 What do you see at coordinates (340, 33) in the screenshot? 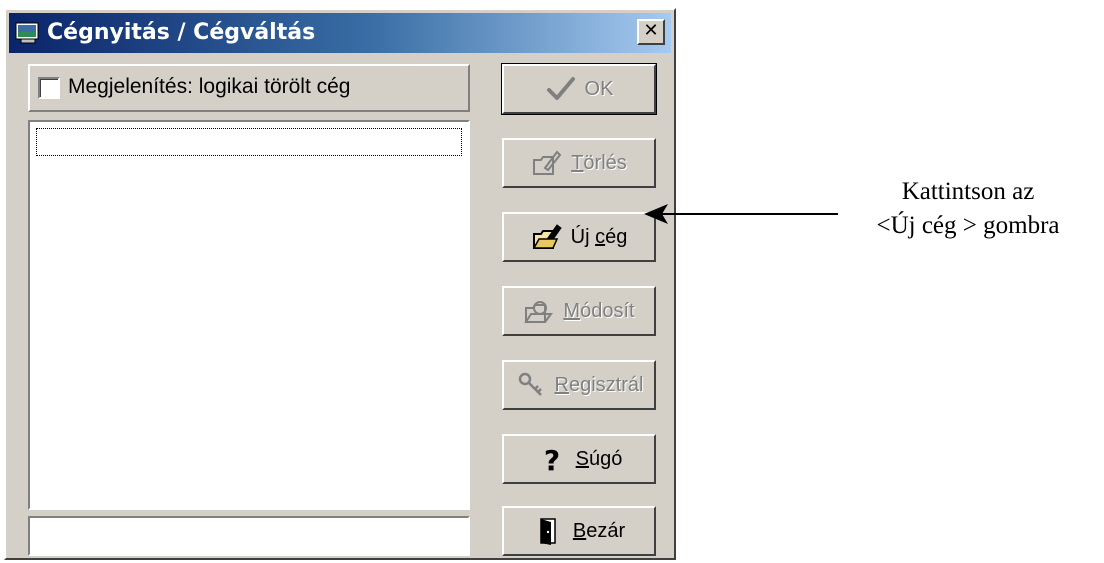
I see `title-bar: Cégnyitás / Cégváltás ✕` at bounding box center [340, 33].